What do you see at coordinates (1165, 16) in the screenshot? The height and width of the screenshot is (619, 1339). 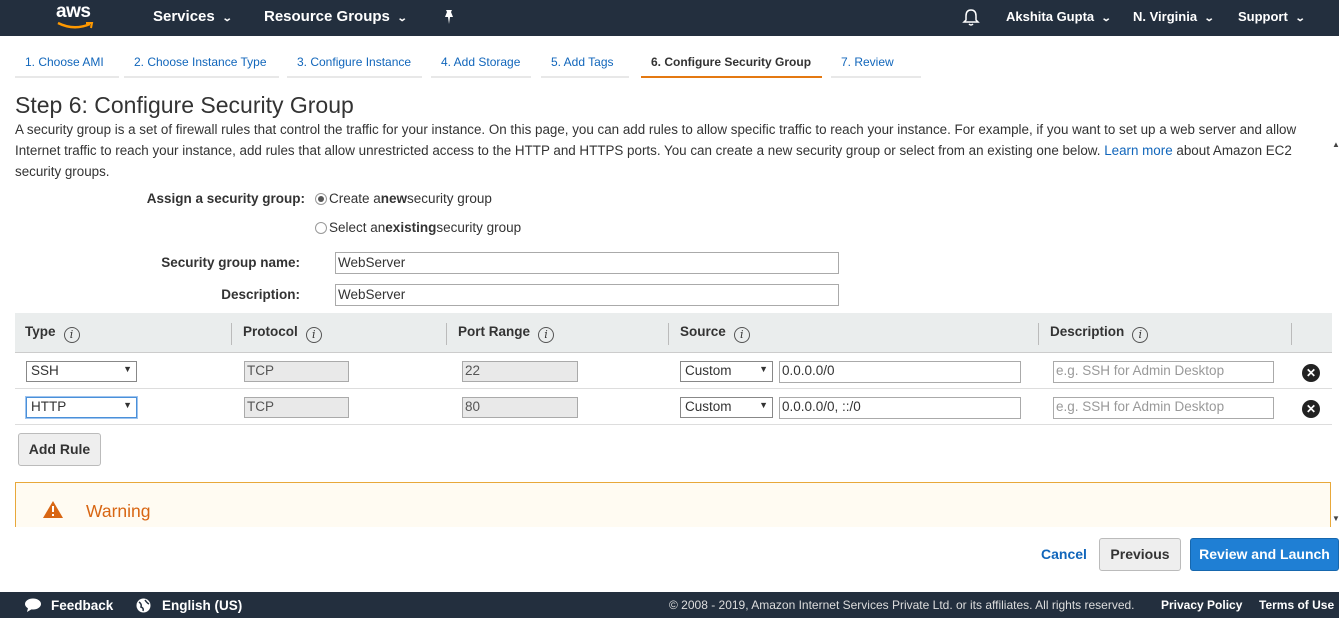 I see `region-label: N. Virginia` at bounding box center [1165, 16].